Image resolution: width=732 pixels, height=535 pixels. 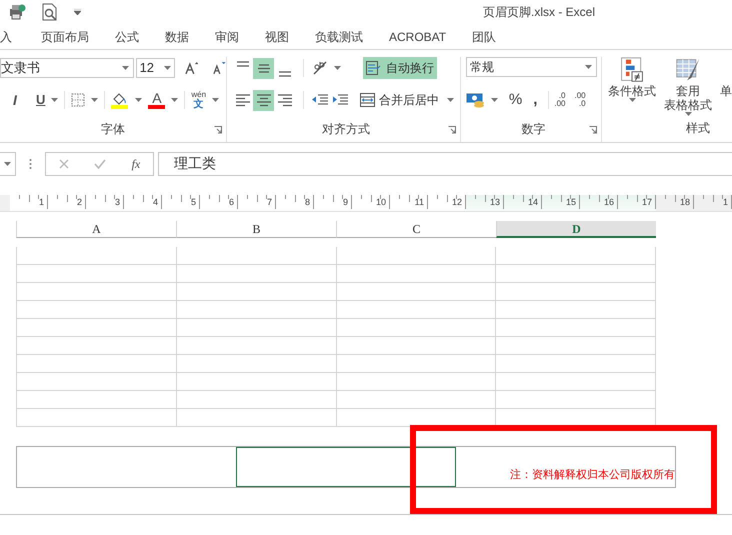 What do you see at coordinates (67, 68) in the screenshot?
I see `font-name-field: 文隶书` at bounding box center [67, 68].